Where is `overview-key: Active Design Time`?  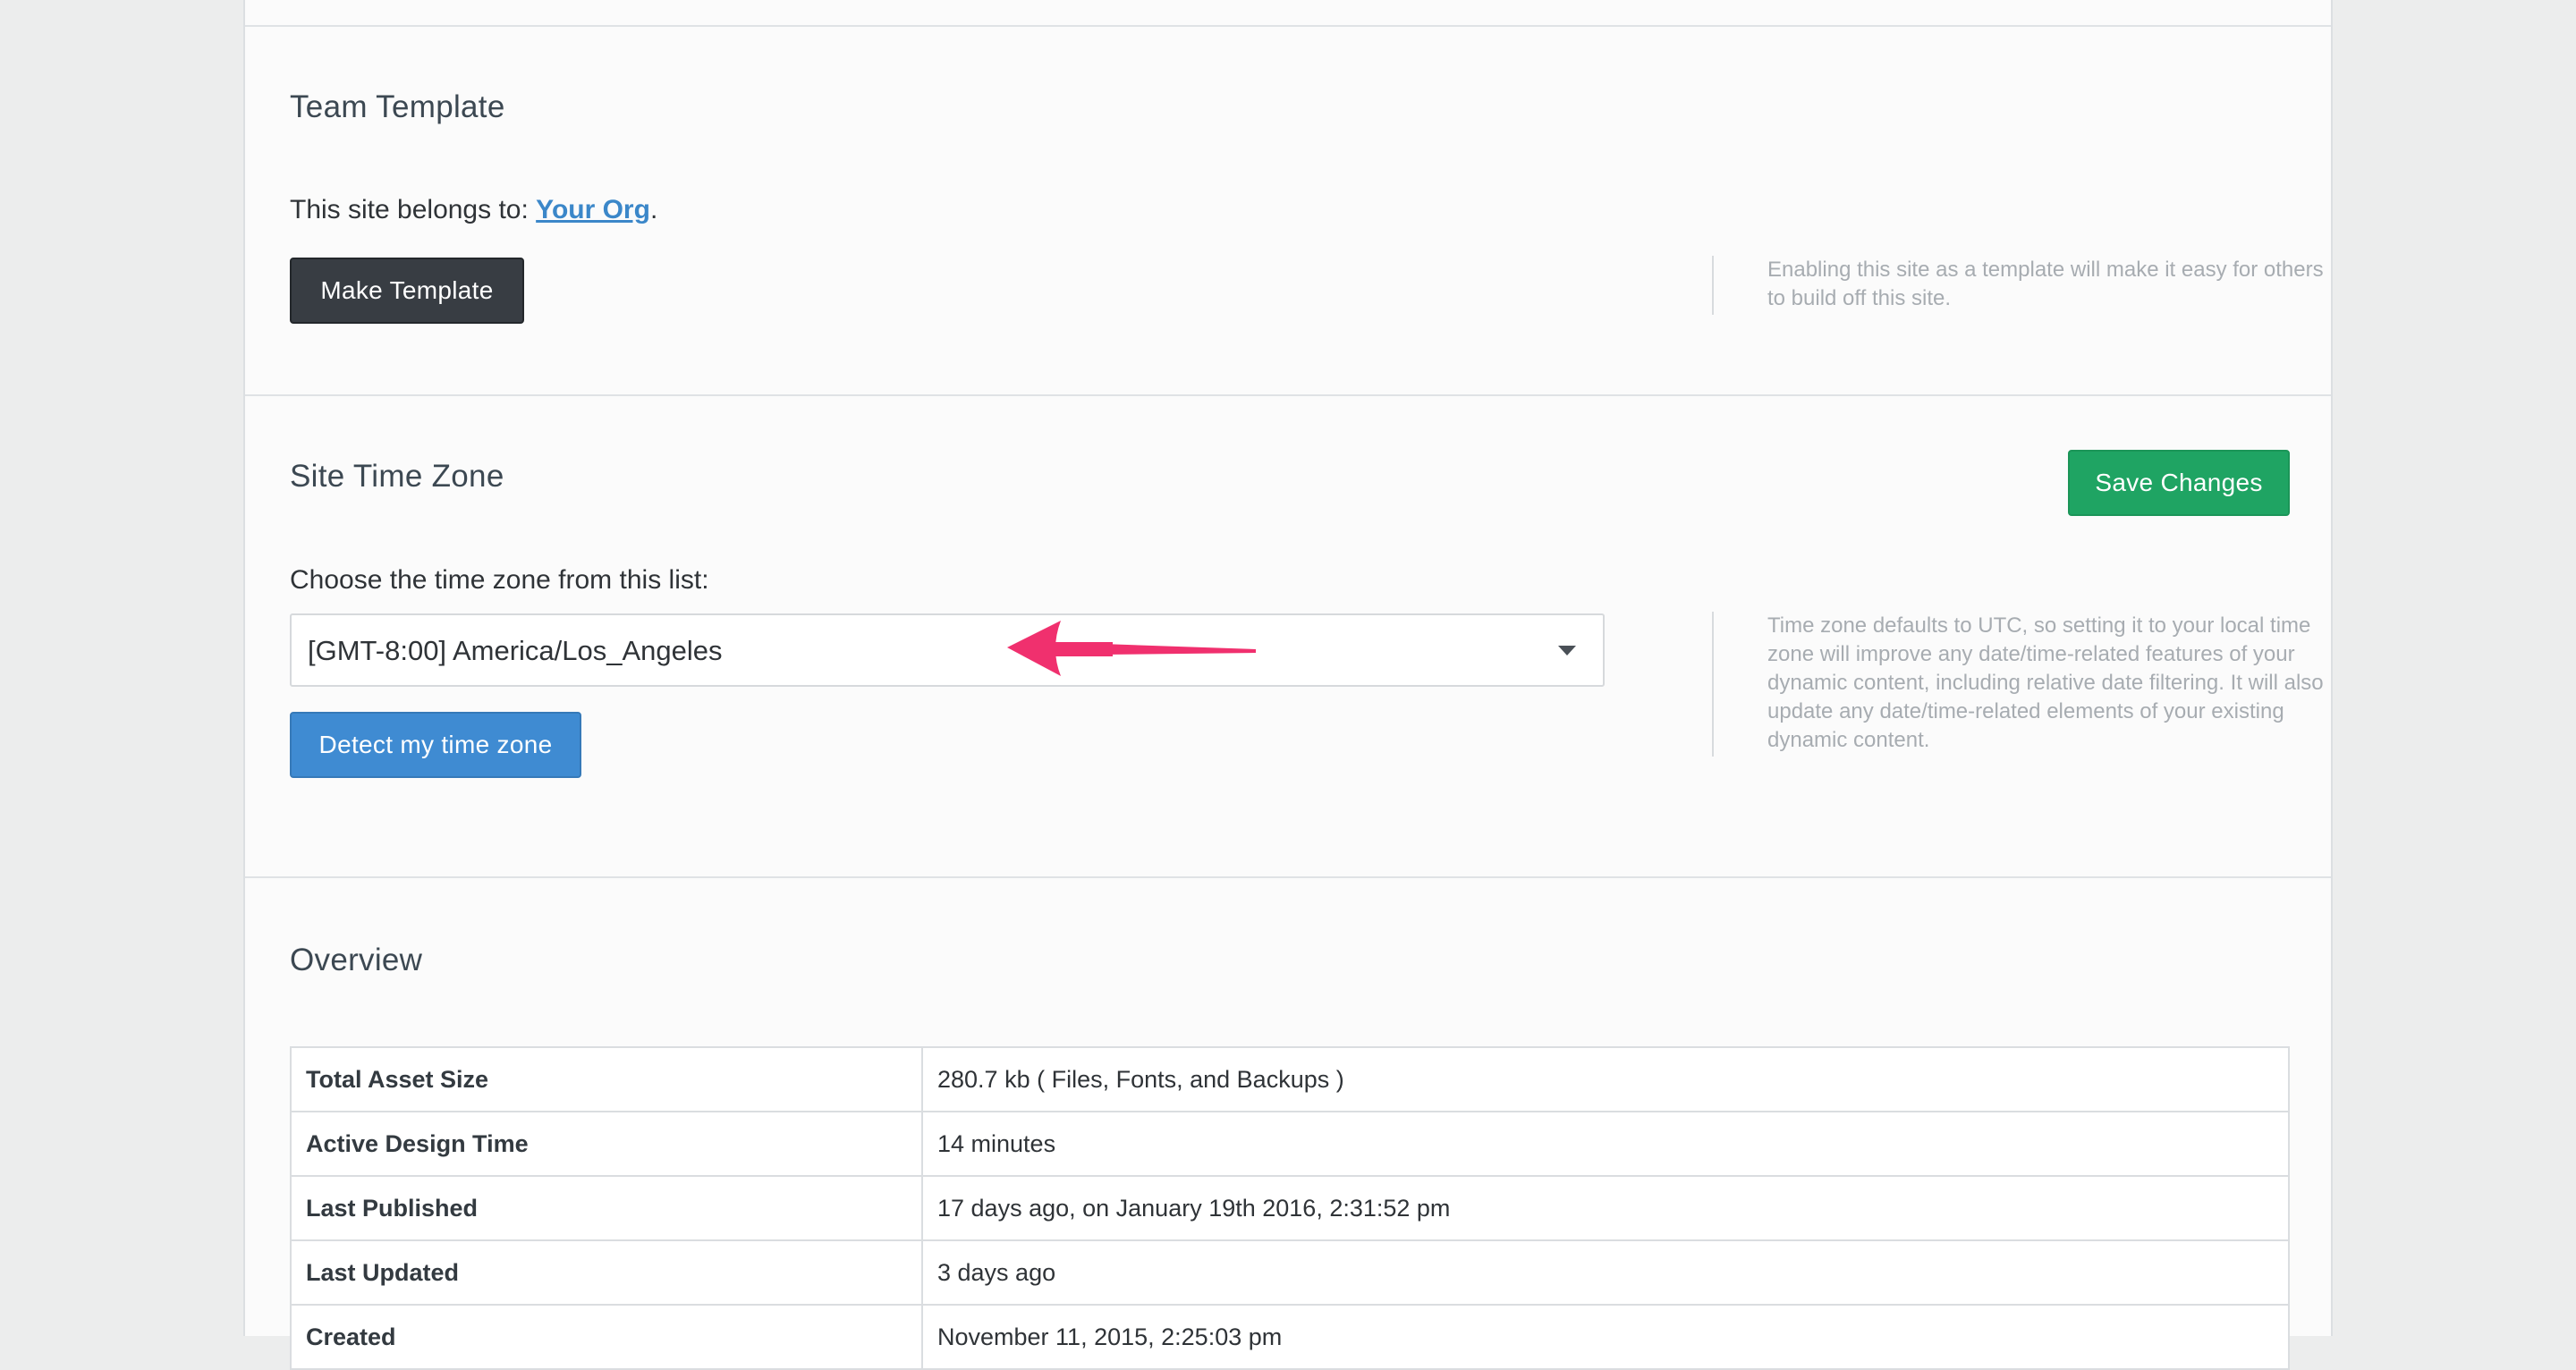
overview-key: Active Design Time is located at coordinates (606, 1144).